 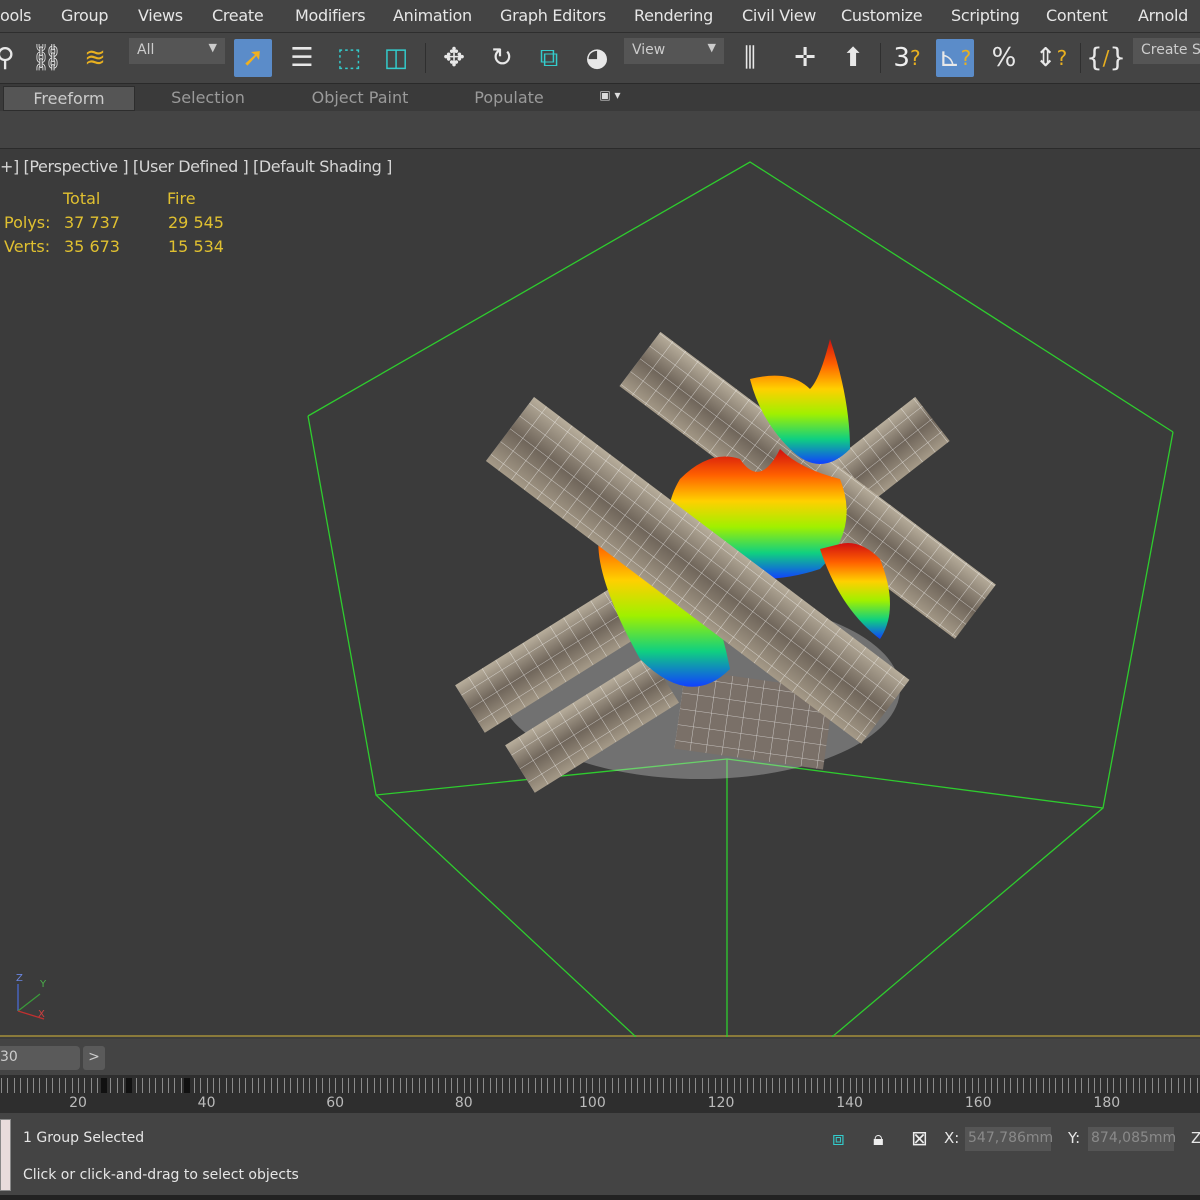 I want to click on divider, so click(x=425, y=58).